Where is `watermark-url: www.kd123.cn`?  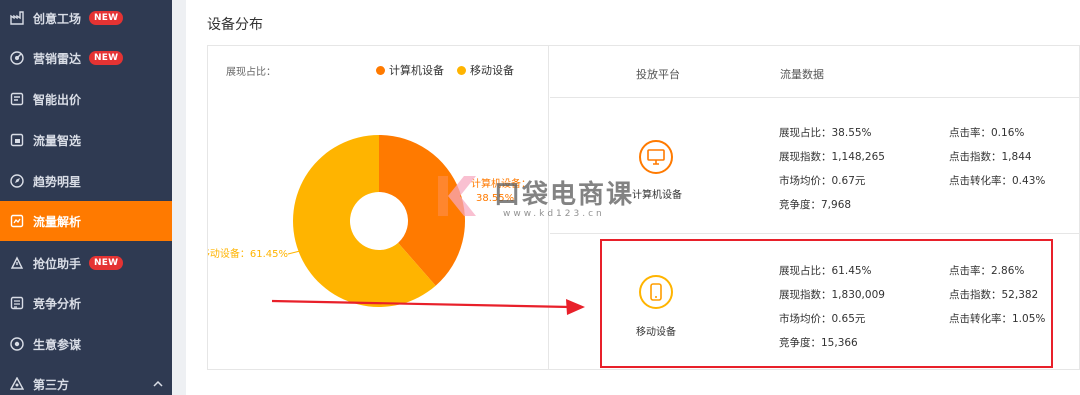
watermark-url: www.kd123.cn is located at coordinates (554, 214).